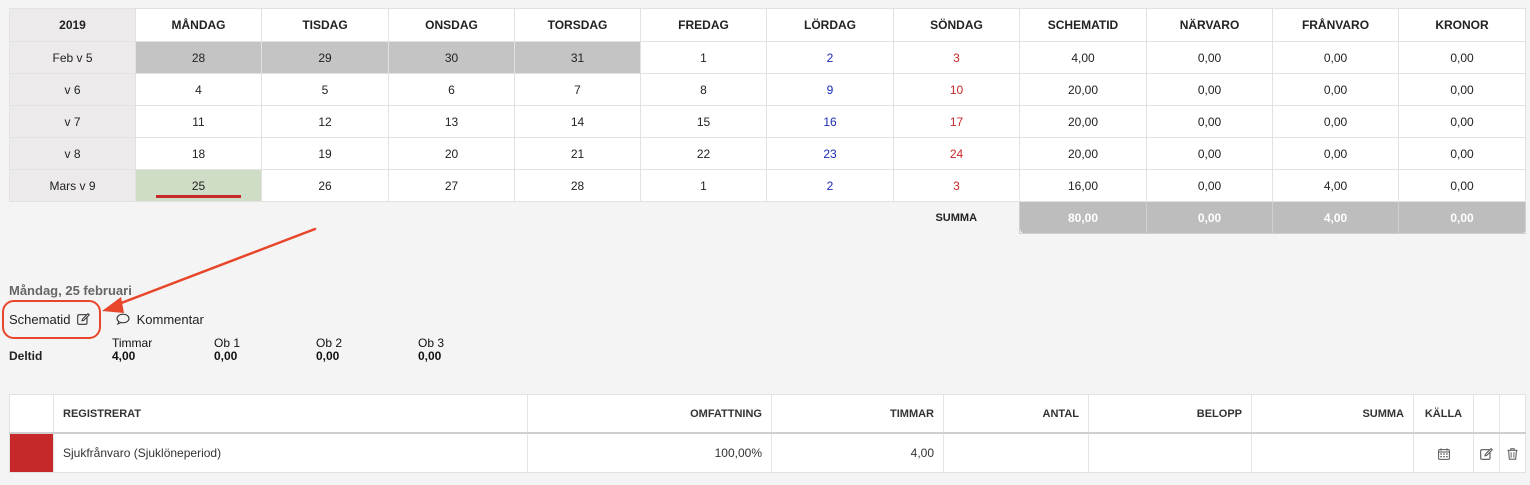 The image size is (1530, 485). I want to click on calendar-day: 31, so click(577, 57).